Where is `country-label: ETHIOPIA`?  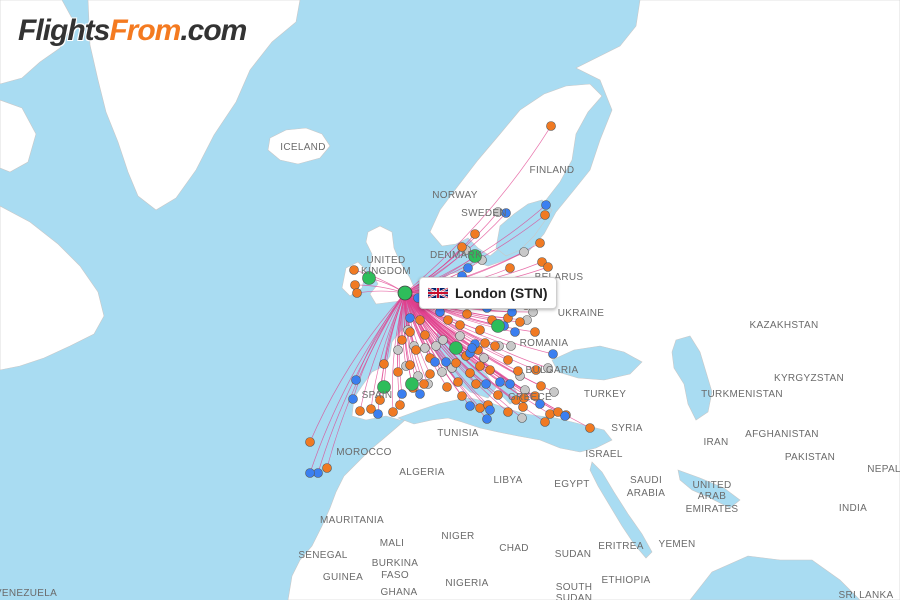 country-label: ETHIOPIA is located at coordinates (625, 580).